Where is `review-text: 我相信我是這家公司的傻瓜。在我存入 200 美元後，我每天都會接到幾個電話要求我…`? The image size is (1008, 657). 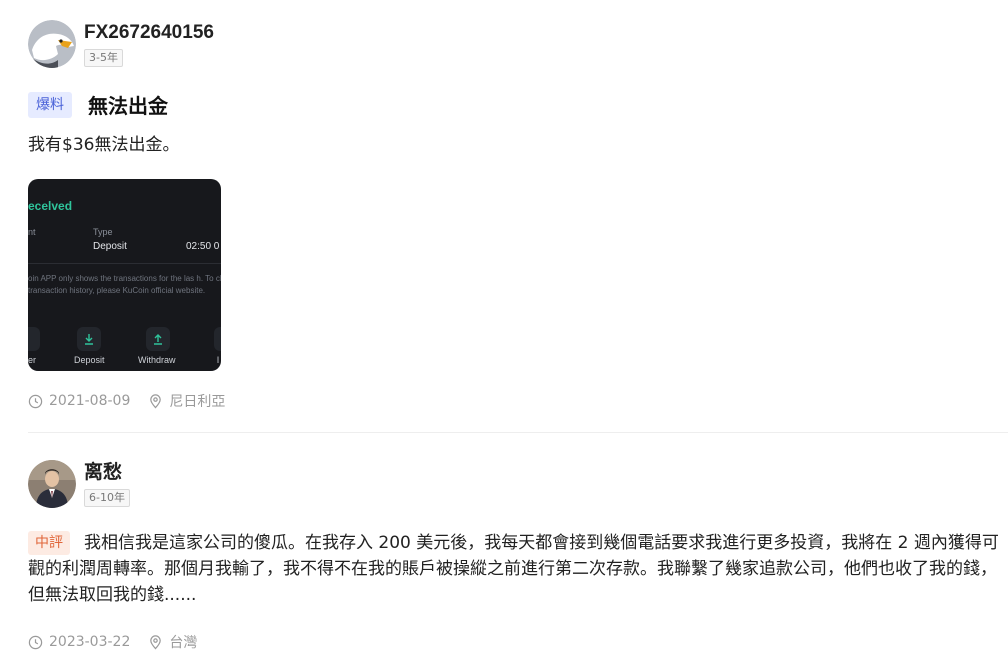
review-text: 我相信我是這家公司的傻瓜。在我存入 200 美元後，我每天都會接到幾個電話要求我… is located at coordinates (513, 569).